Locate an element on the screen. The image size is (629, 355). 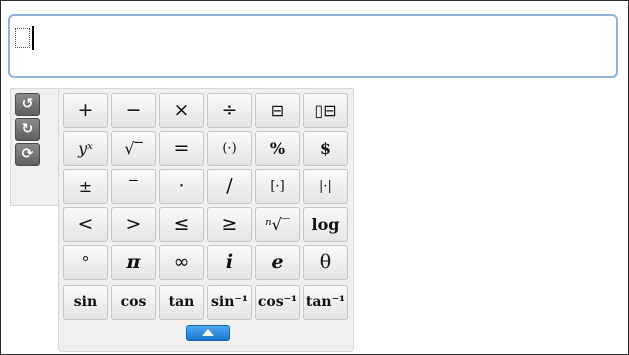
key-dollar: $ is located at coordinates (325, 148).